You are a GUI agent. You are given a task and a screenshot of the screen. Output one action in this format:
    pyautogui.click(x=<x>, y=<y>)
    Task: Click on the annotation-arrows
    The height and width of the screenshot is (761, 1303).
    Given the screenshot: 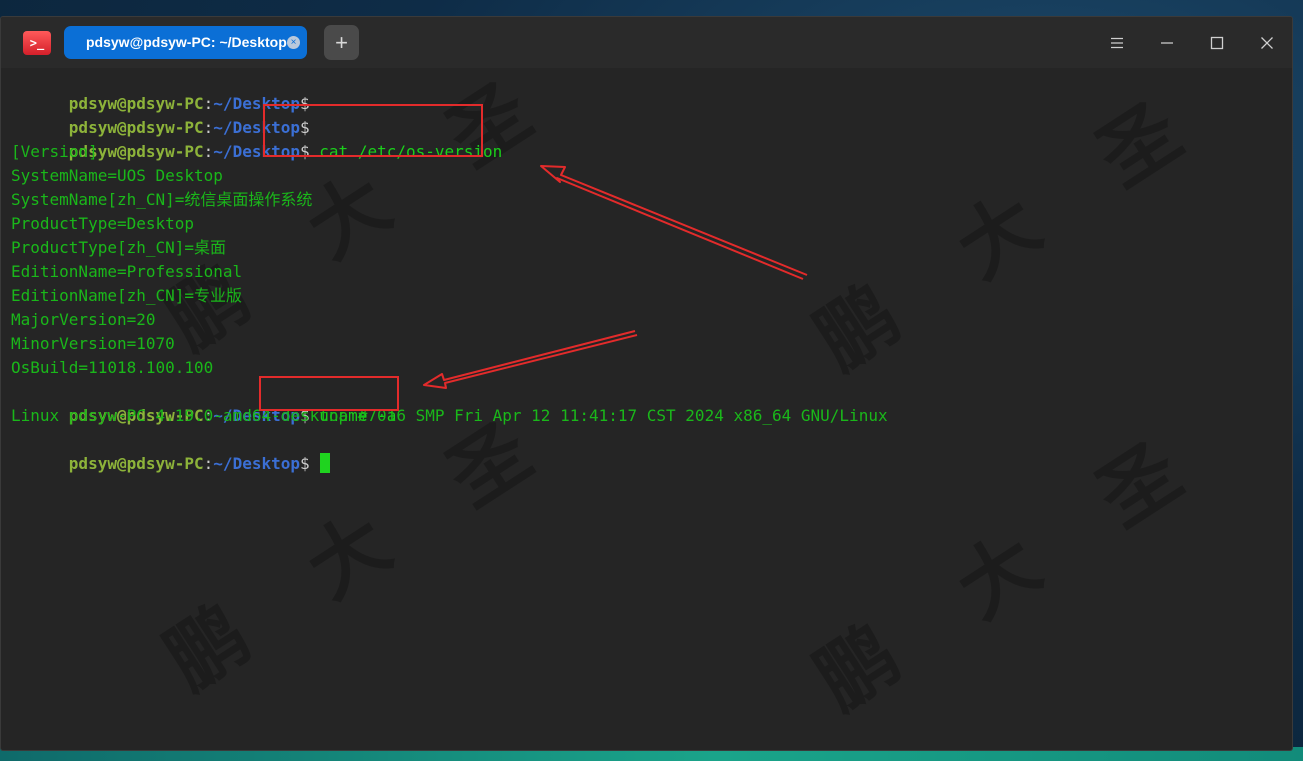 What is the action you would take?
    pyautogui.click(x=615, y=277)
    